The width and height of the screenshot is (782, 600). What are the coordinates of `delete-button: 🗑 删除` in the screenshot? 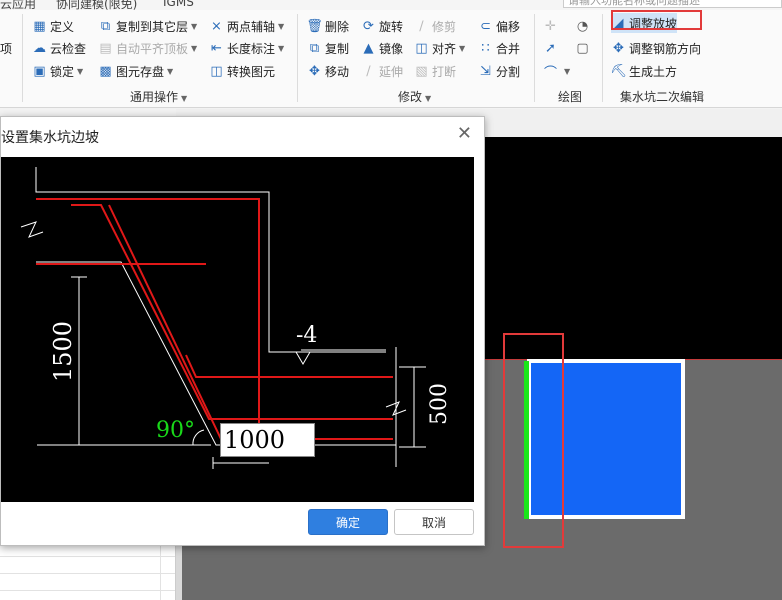 It's located at (327, 26).